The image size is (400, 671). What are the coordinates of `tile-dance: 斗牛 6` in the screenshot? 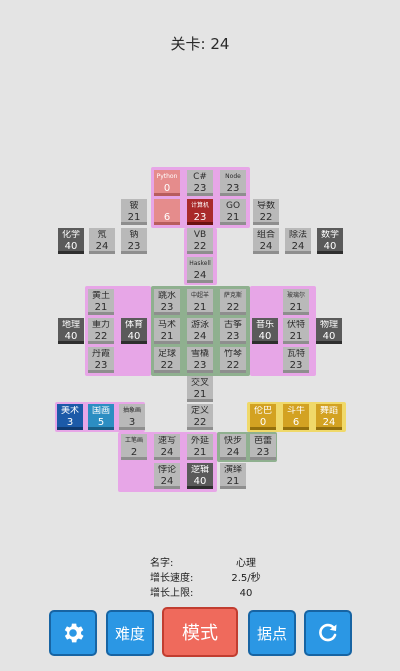 It's located at (296, 417).